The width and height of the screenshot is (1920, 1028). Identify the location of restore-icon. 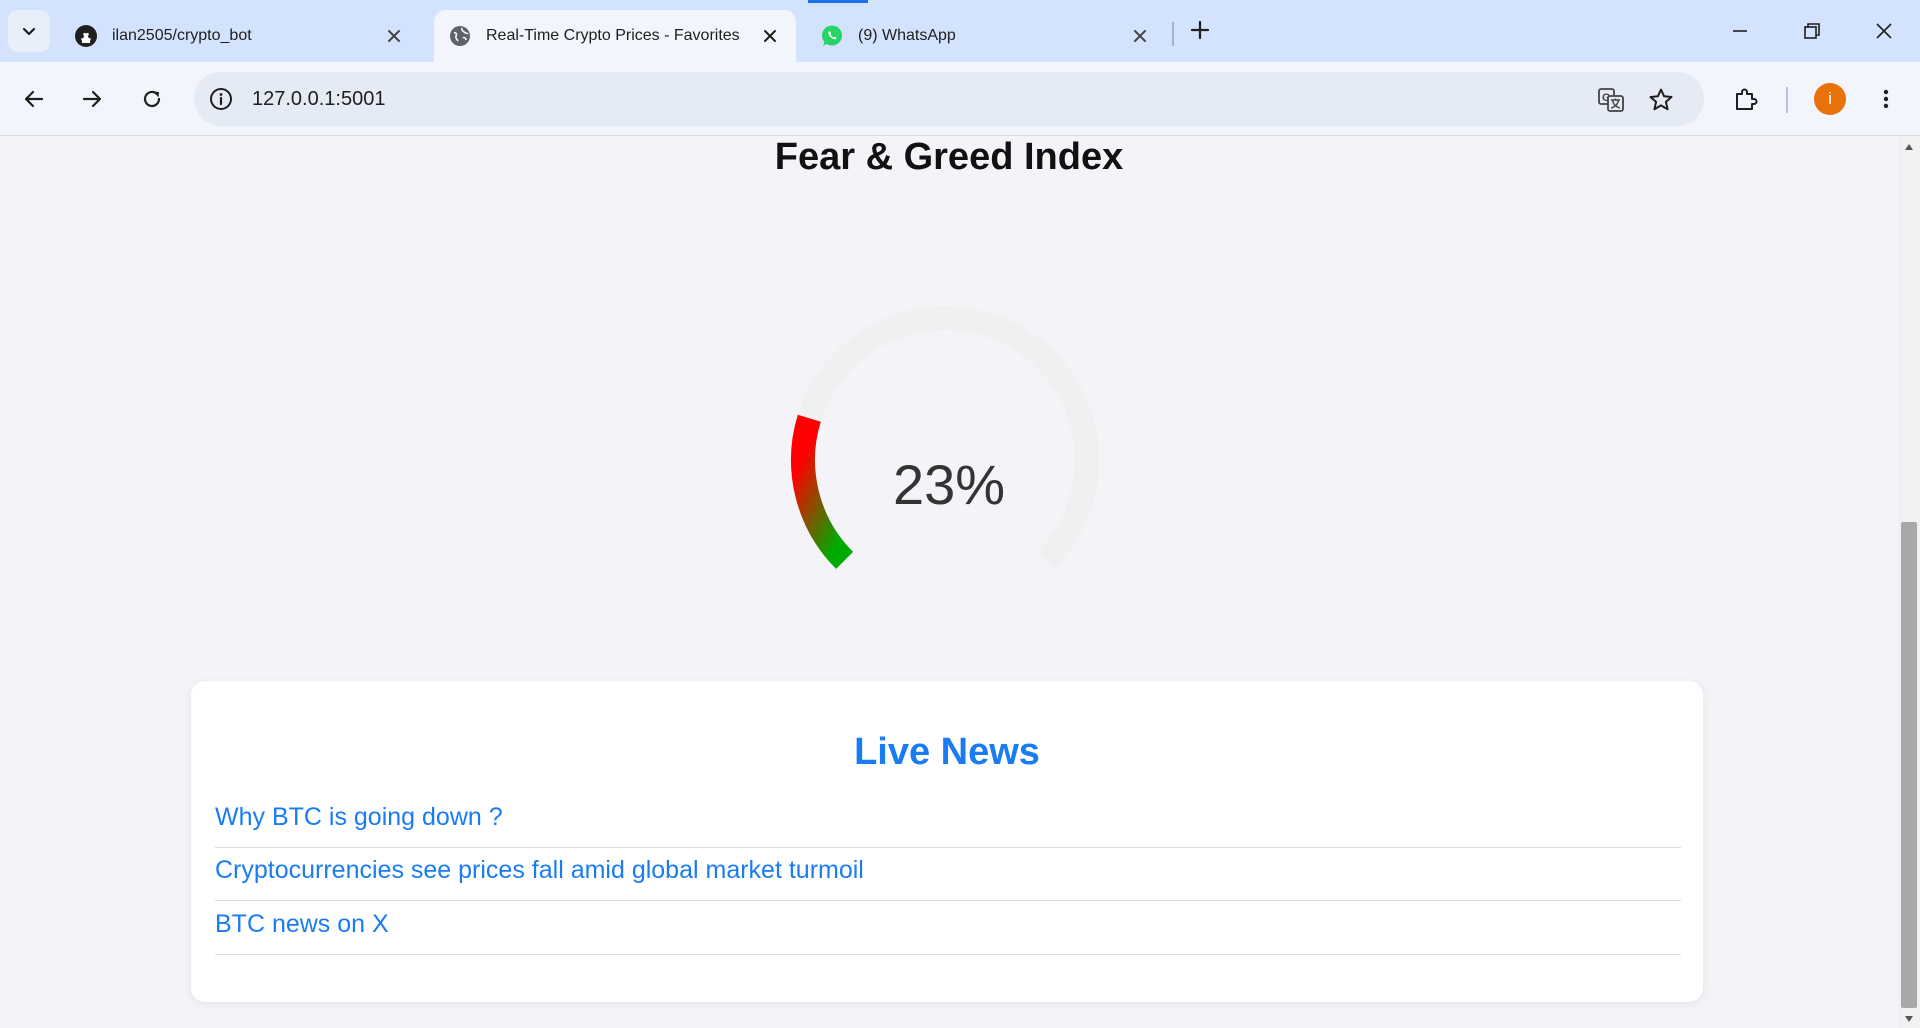
(1812, 31).